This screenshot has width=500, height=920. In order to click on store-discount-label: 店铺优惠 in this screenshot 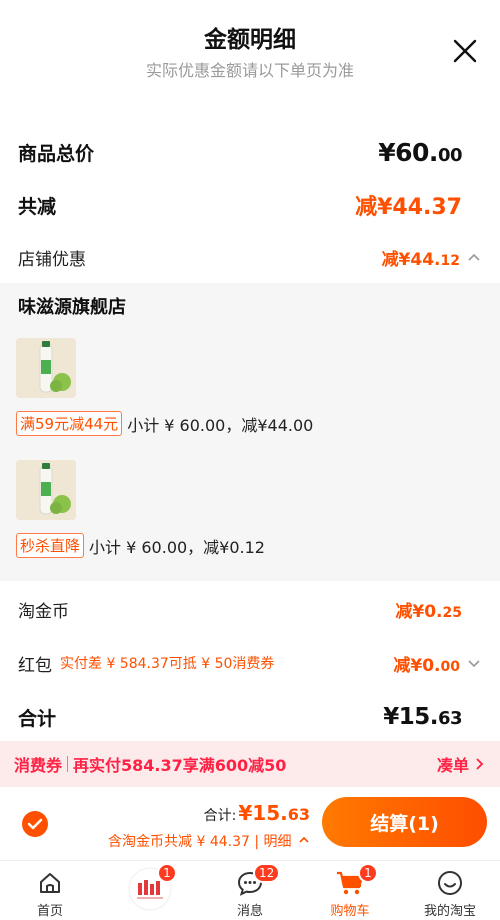, I will do `click(52, 259)`.